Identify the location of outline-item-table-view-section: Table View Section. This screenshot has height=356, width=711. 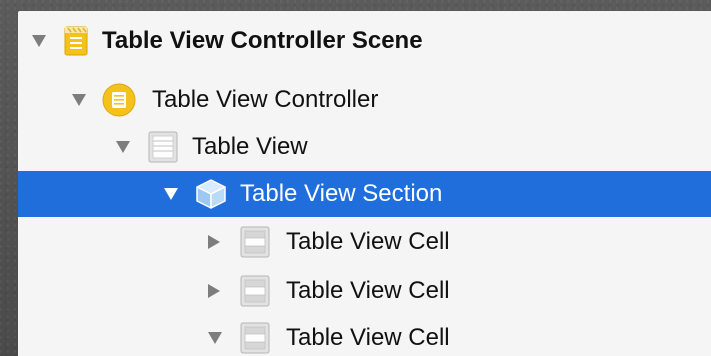
(364, 194).